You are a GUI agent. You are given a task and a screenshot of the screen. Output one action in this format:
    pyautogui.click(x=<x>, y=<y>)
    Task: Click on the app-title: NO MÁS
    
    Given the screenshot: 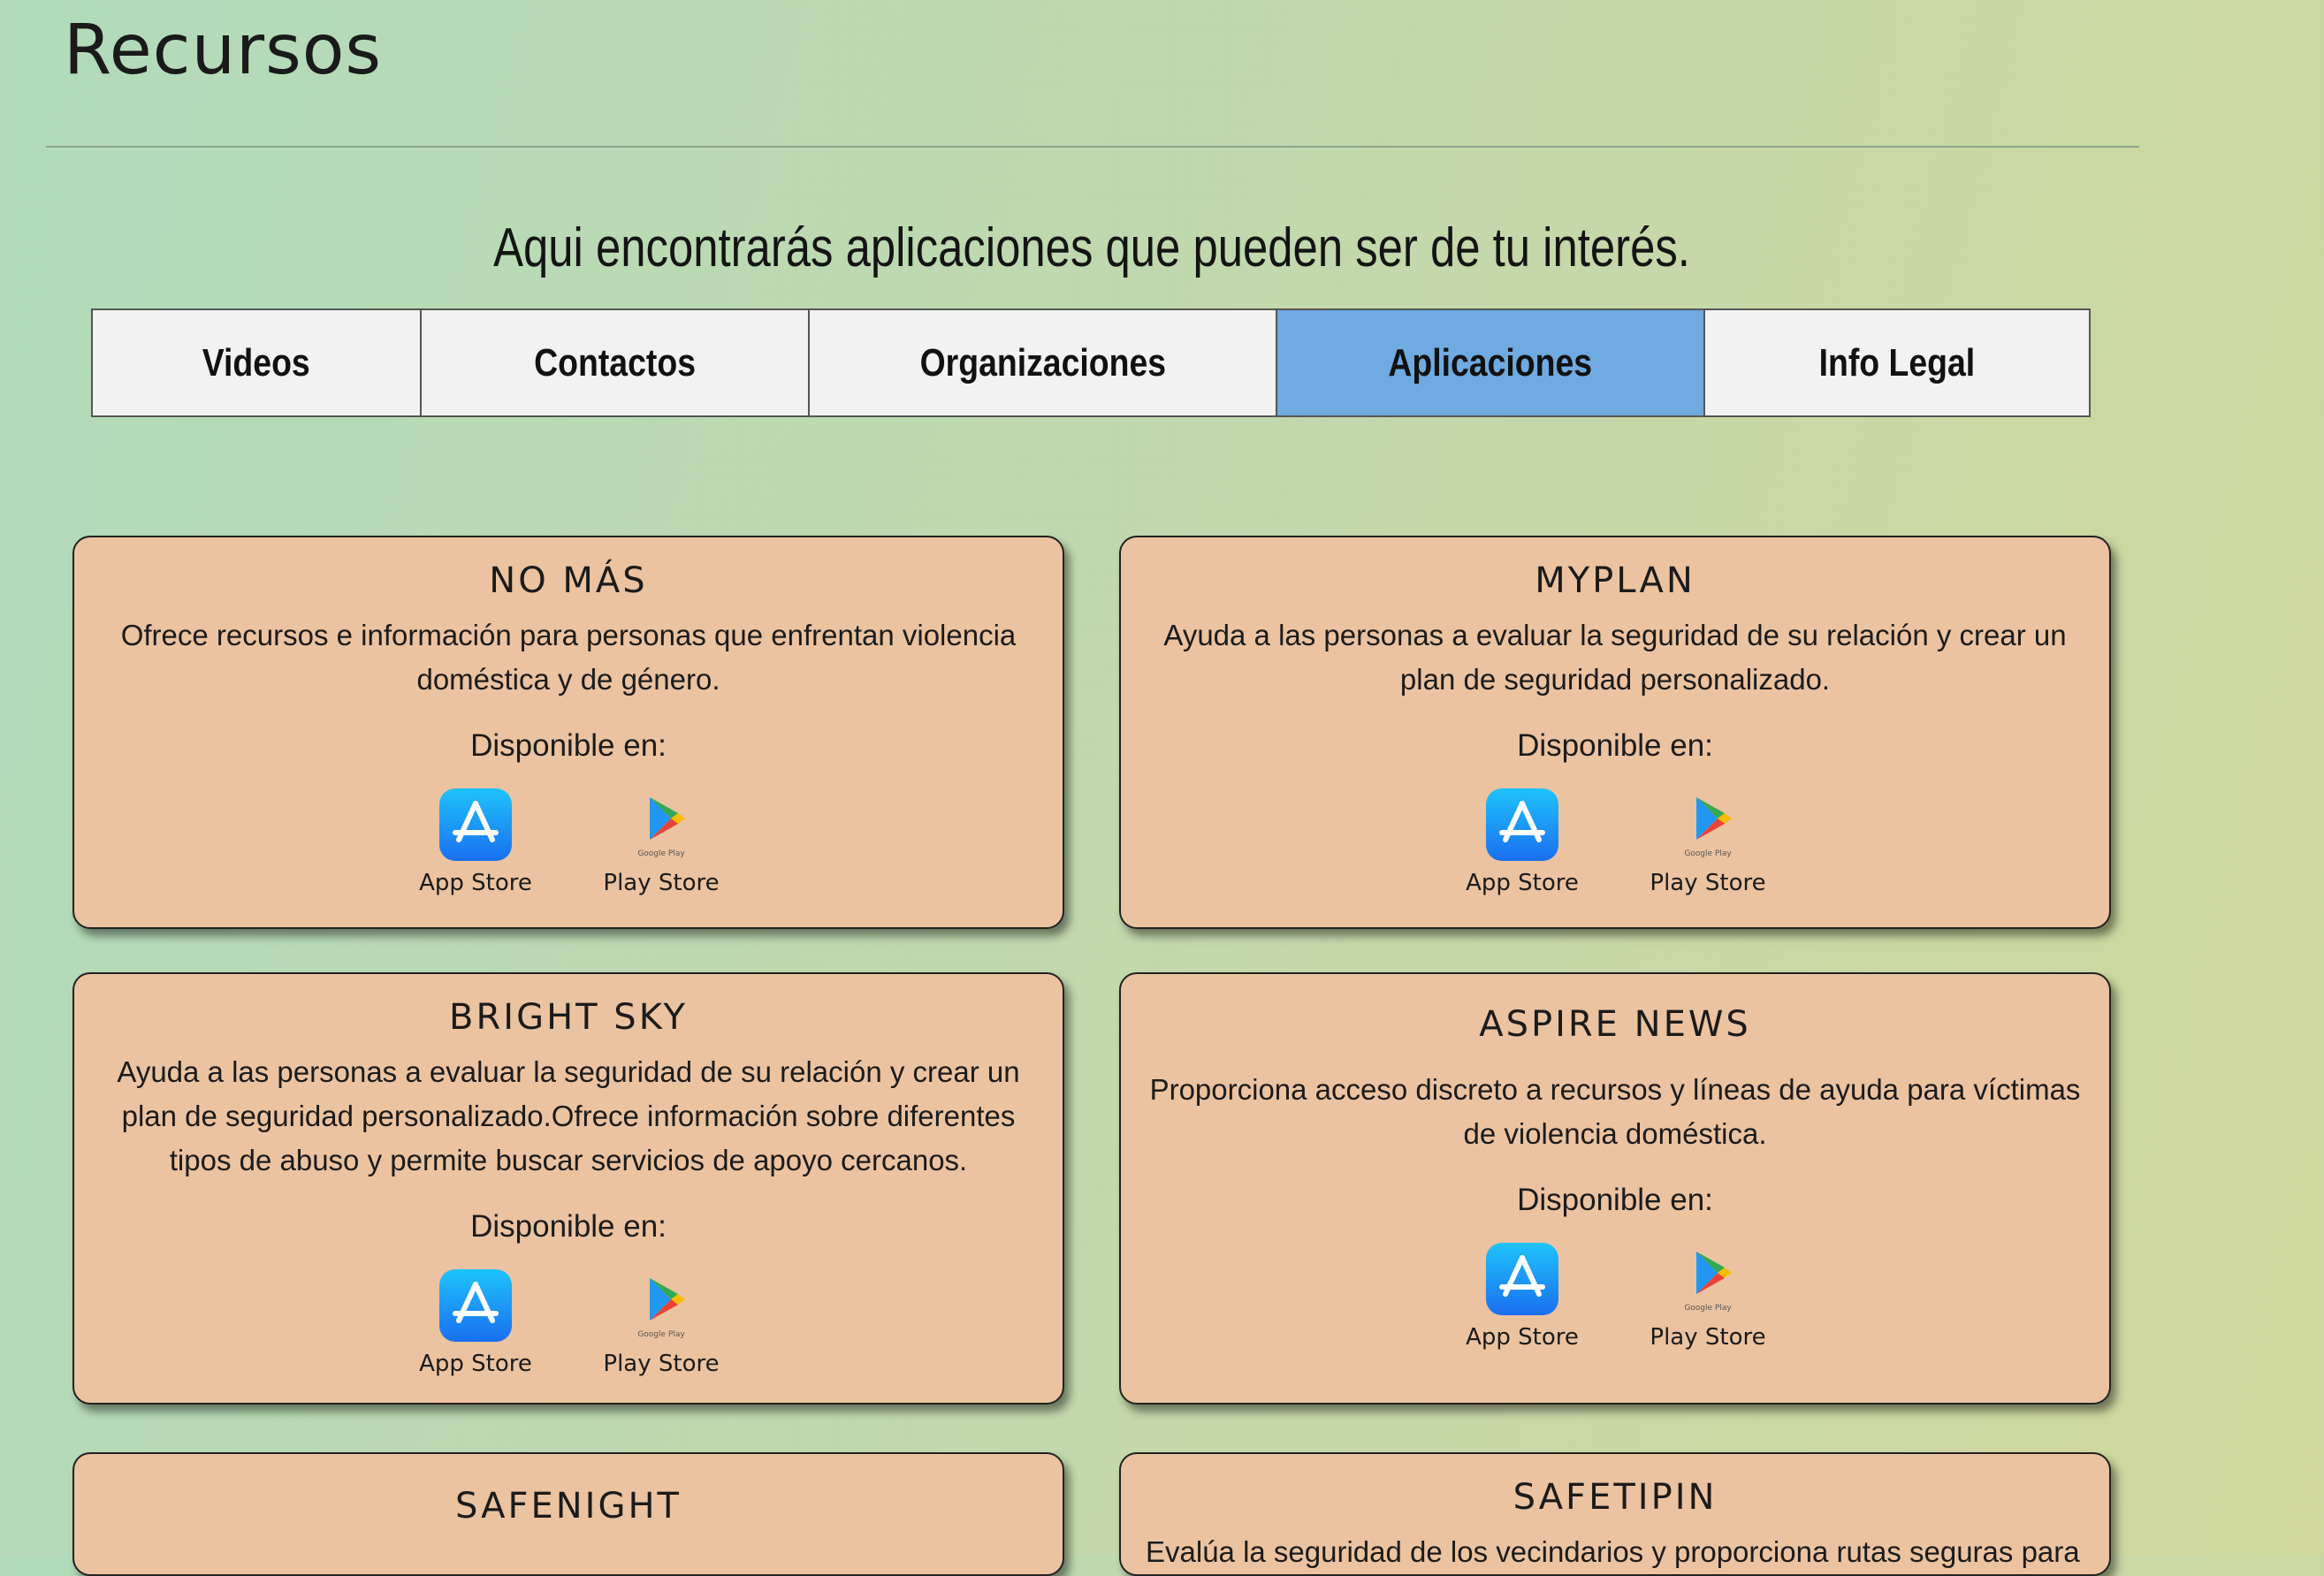 What is the action you would take?
    pyautogui.click(x=568, y=580)
    